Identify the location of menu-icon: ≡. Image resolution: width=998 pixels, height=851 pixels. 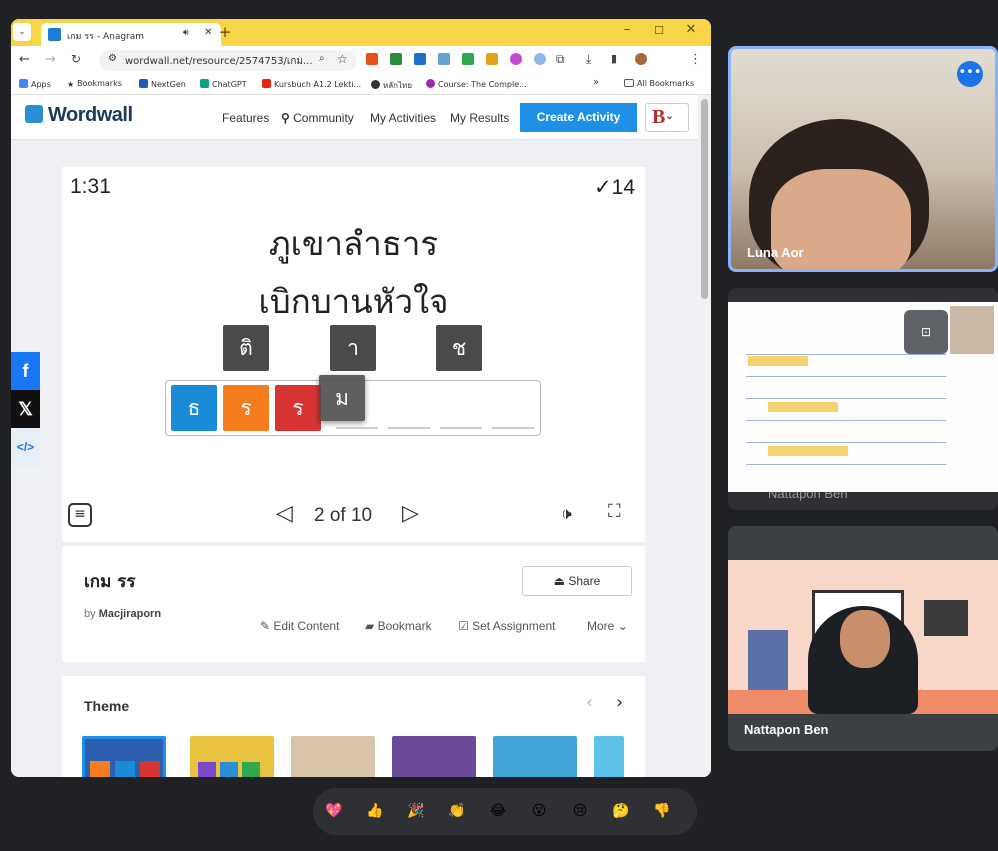
(80, 515).